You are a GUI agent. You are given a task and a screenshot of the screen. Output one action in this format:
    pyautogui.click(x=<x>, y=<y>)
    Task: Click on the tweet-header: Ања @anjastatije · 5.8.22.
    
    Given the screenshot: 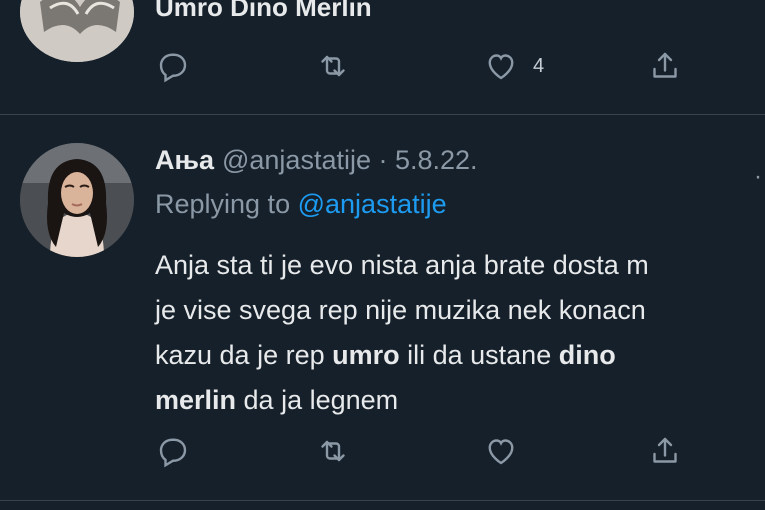 What is the action you would take?
    pyautogui.click(x=316, y=160)
    